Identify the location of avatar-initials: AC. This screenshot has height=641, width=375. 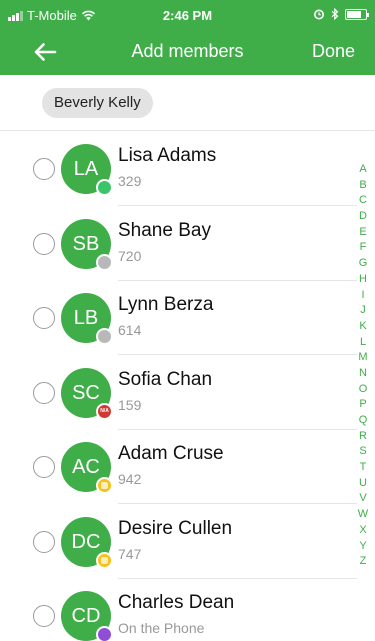
(86, 467).